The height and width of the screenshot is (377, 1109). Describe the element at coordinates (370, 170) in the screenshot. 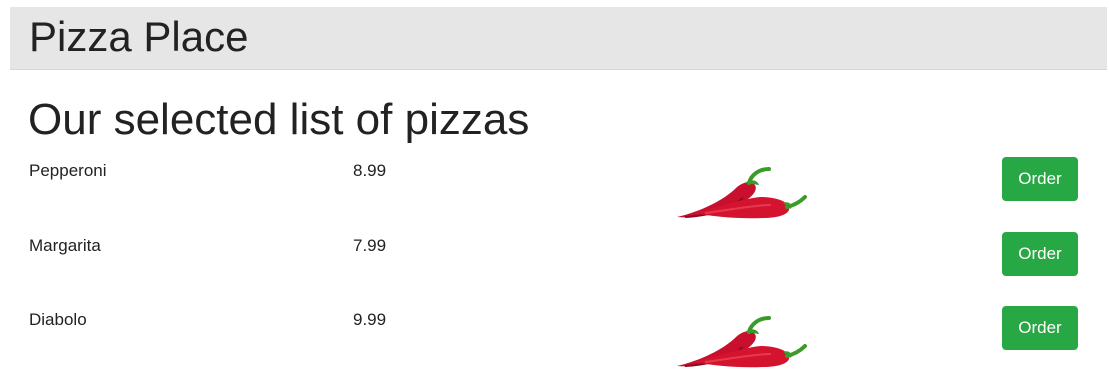

I see `pizza-price: 8.99` at that location.